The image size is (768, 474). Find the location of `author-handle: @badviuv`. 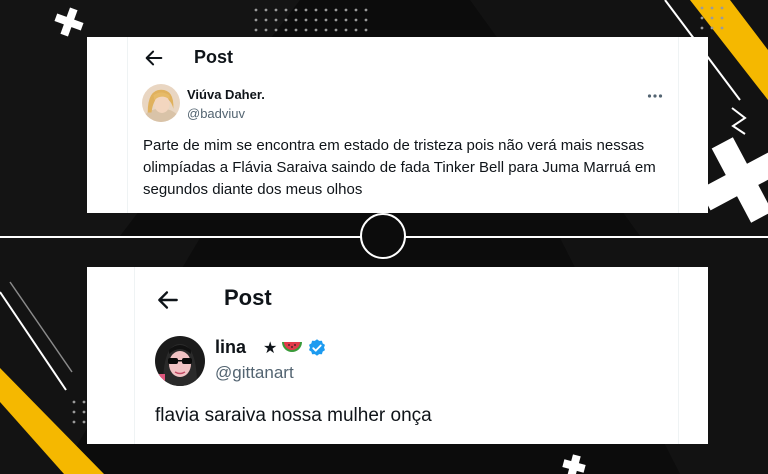

author-handle: @badviuv is located at coordinates (216, 113).